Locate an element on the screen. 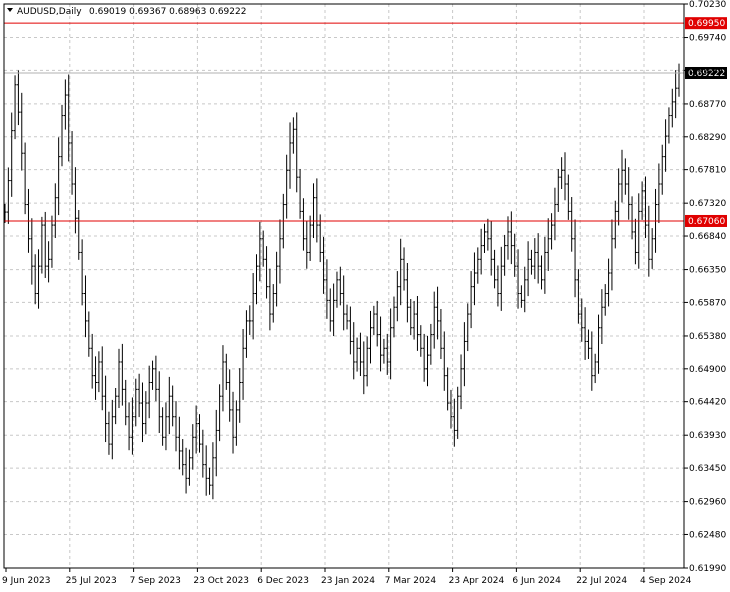  y-tick-label: 0.69740 is located at coordinates (707, 39).